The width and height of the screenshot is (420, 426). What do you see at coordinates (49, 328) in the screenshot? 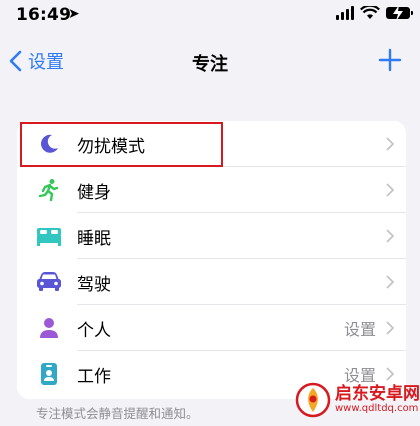
I see `person-icon` at bounding box center [49, 328].